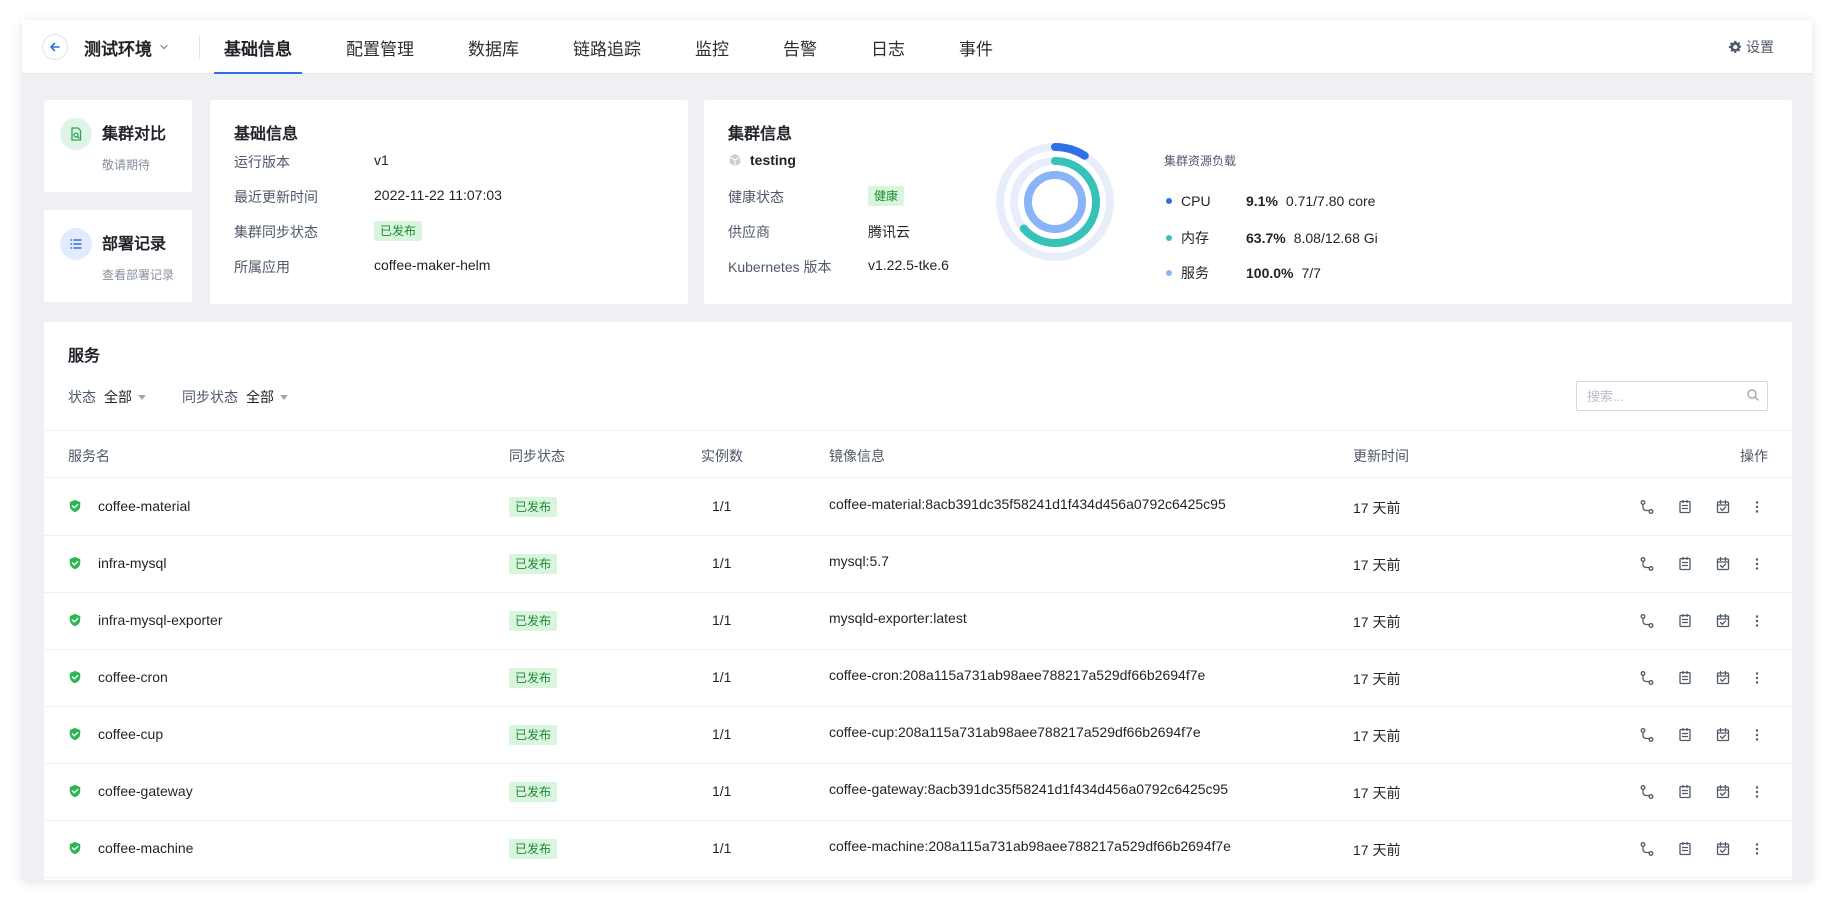 The width and height of the screenshot is (1832, 900). Describe the element at coordinates (800, 47) in the screenshot. I see `tab-alerts: 告警` at that location.